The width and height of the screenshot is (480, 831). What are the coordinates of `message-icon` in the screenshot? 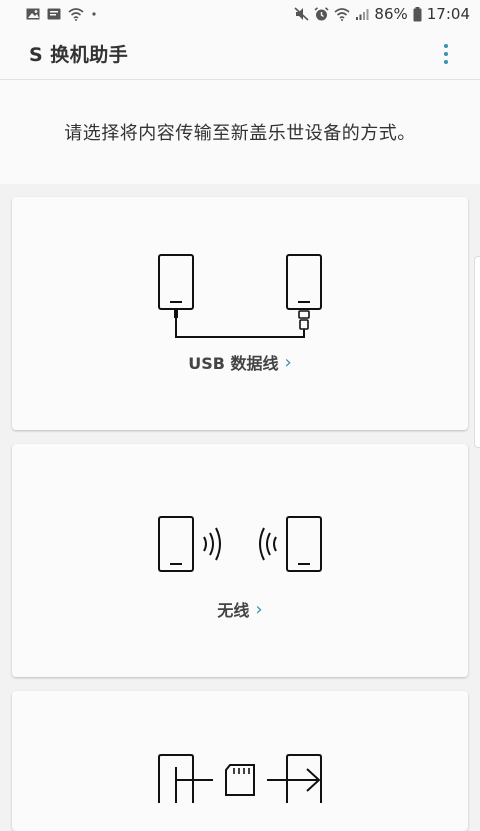 It's located at (54, 14).